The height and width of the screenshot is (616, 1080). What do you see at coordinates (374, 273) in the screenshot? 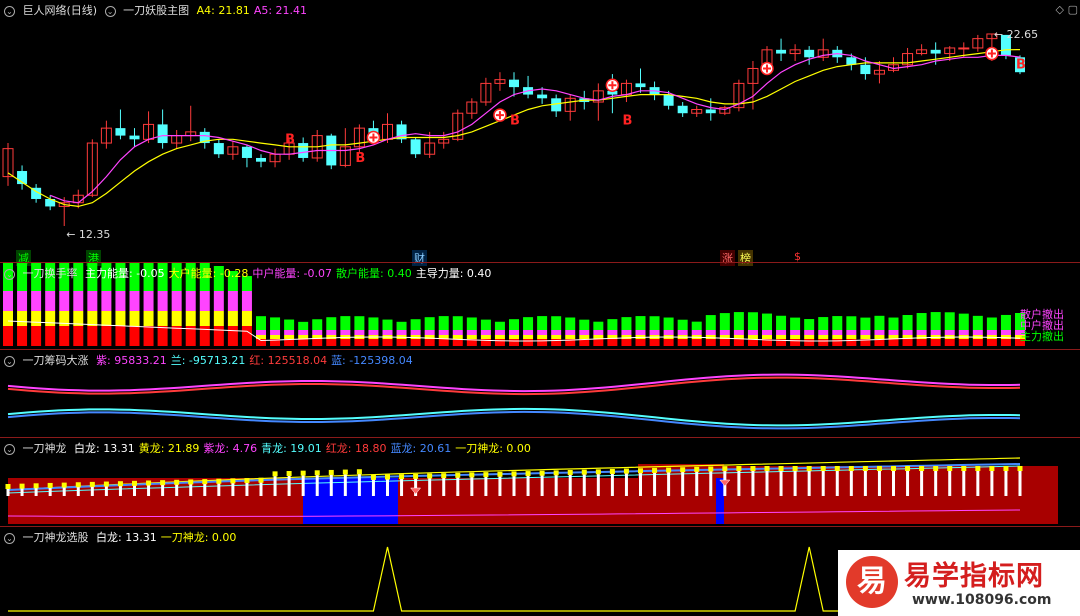
I see `param-3: 散户能量: 0.40` at bounding box center [374, 273].